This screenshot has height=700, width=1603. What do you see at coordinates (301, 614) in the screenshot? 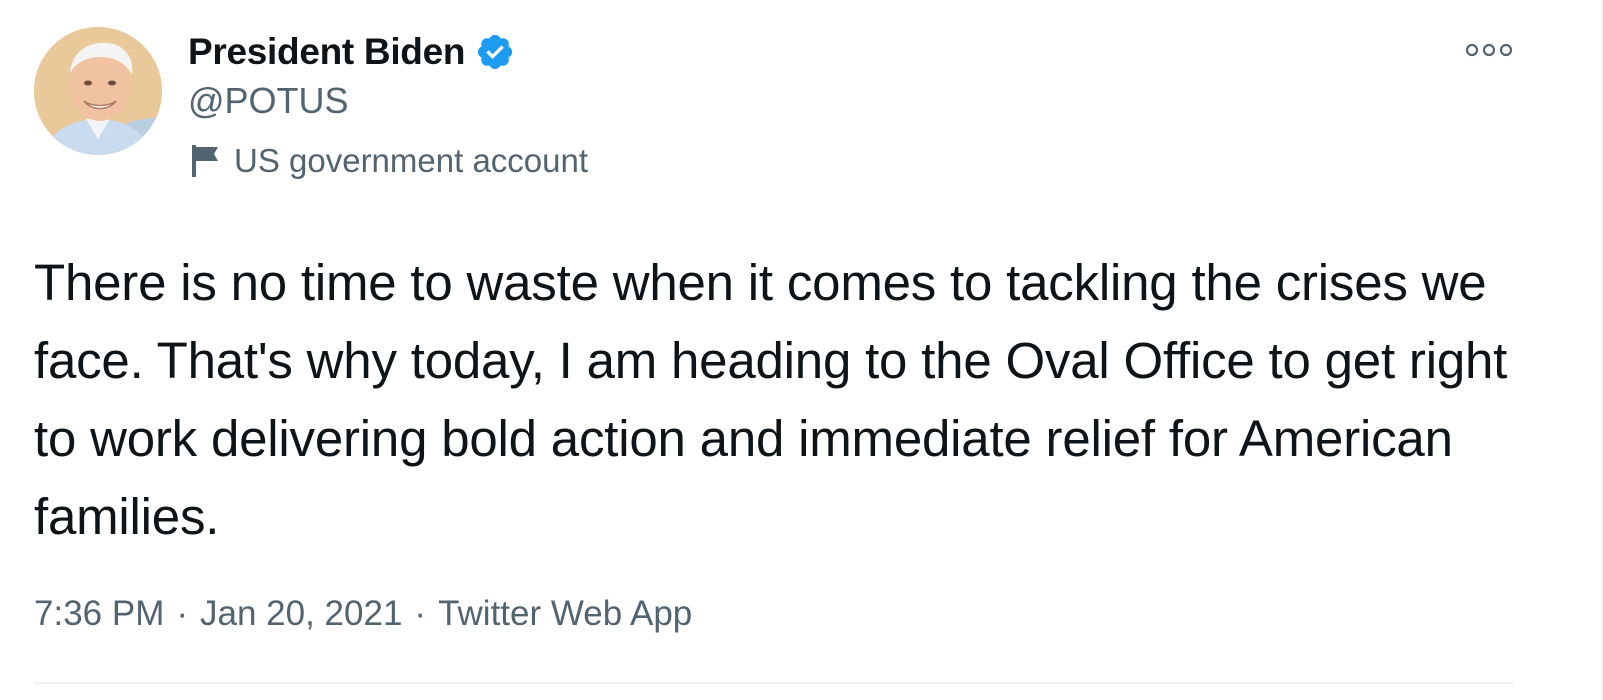
I see `tweet-date: Jan 20, 2021` at bounding box center [301, 614].